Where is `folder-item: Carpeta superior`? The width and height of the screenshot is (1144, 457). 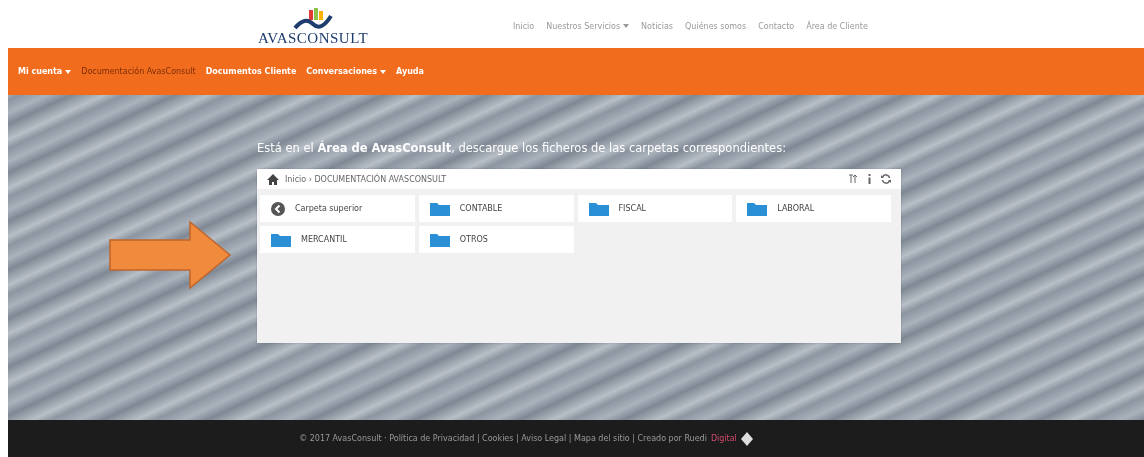
folder-item: Carpeta superior is located at coordinates (337, 208).